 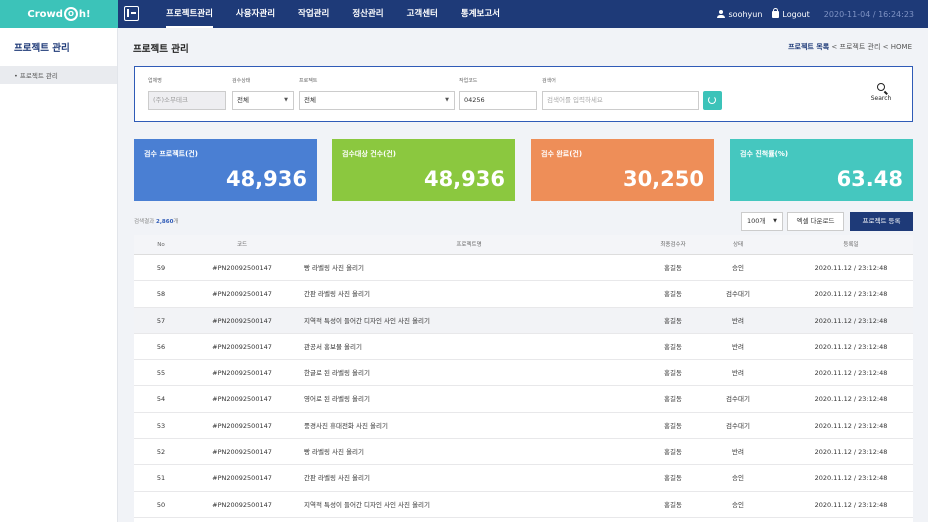 I want to click on stat-card-value: 63.48, so click(x=869, y=179).